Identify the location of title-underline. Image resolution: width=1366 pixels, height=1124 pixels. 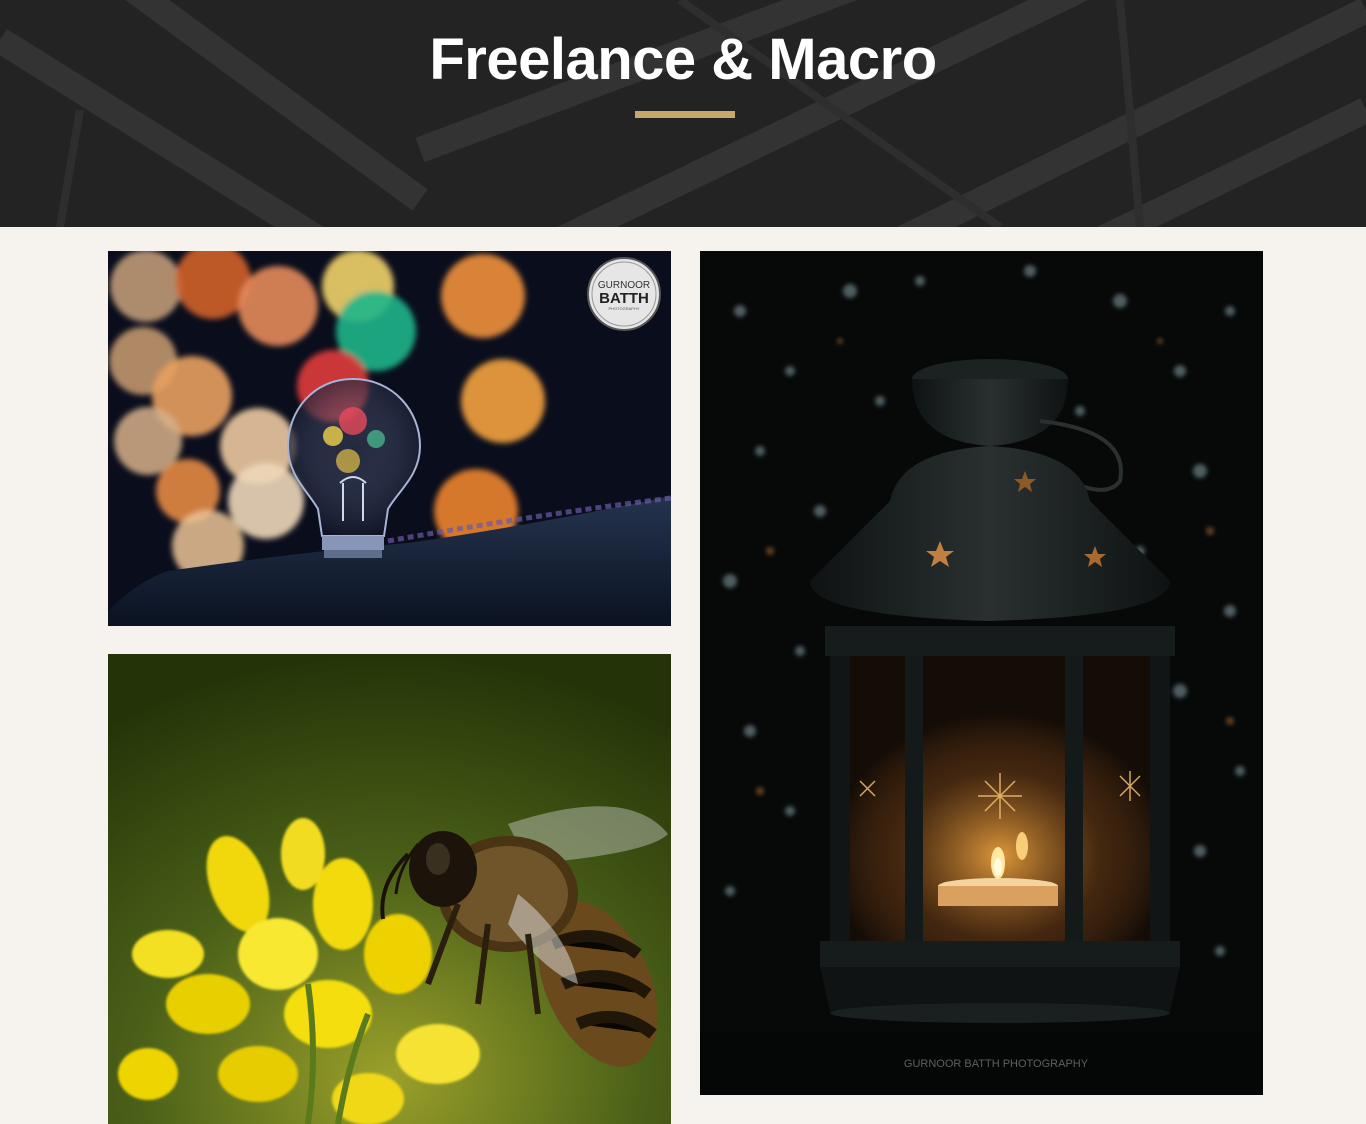
(685, 114).